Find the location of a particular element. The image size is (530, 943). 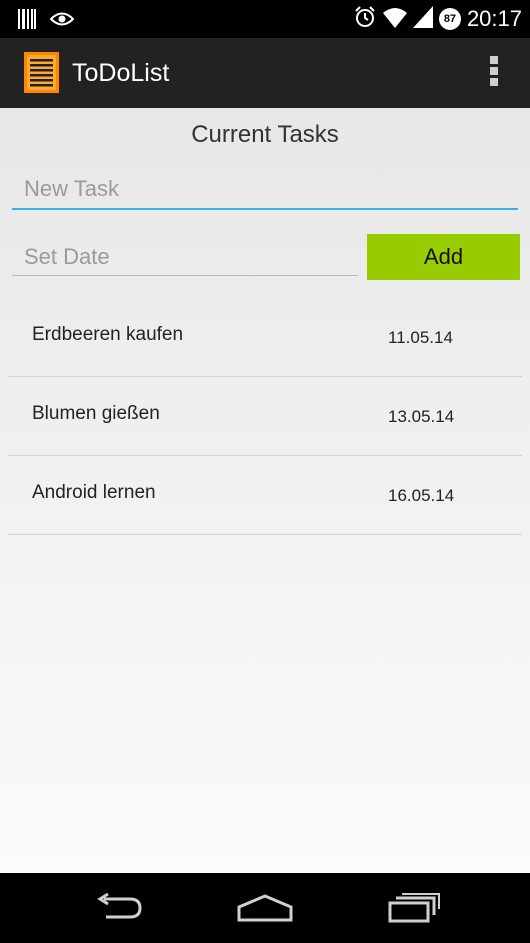

task-name: Blumen gießen is located at coordinates (96, 413).